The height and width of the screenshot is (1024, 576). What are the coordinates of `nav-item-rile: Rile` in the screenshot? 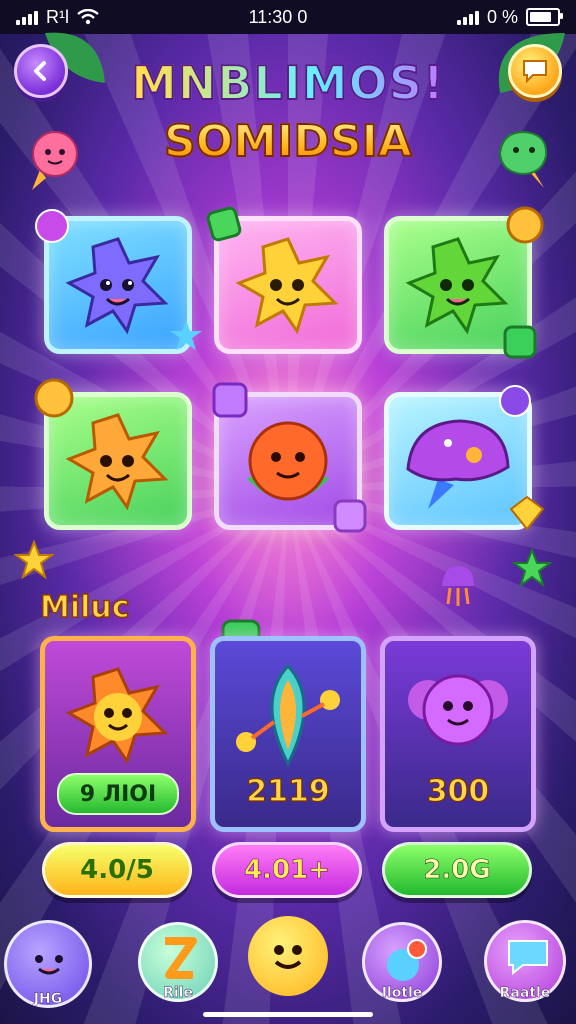 It's located at (178, 962).